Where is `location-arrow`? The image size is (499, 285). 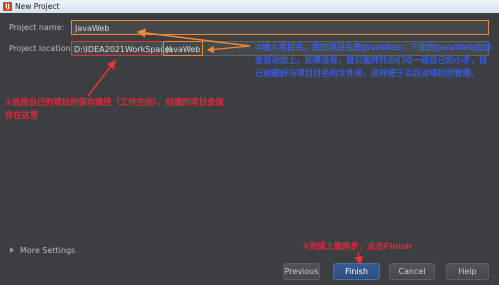
location-arrow is located at coordinates (101, 78).